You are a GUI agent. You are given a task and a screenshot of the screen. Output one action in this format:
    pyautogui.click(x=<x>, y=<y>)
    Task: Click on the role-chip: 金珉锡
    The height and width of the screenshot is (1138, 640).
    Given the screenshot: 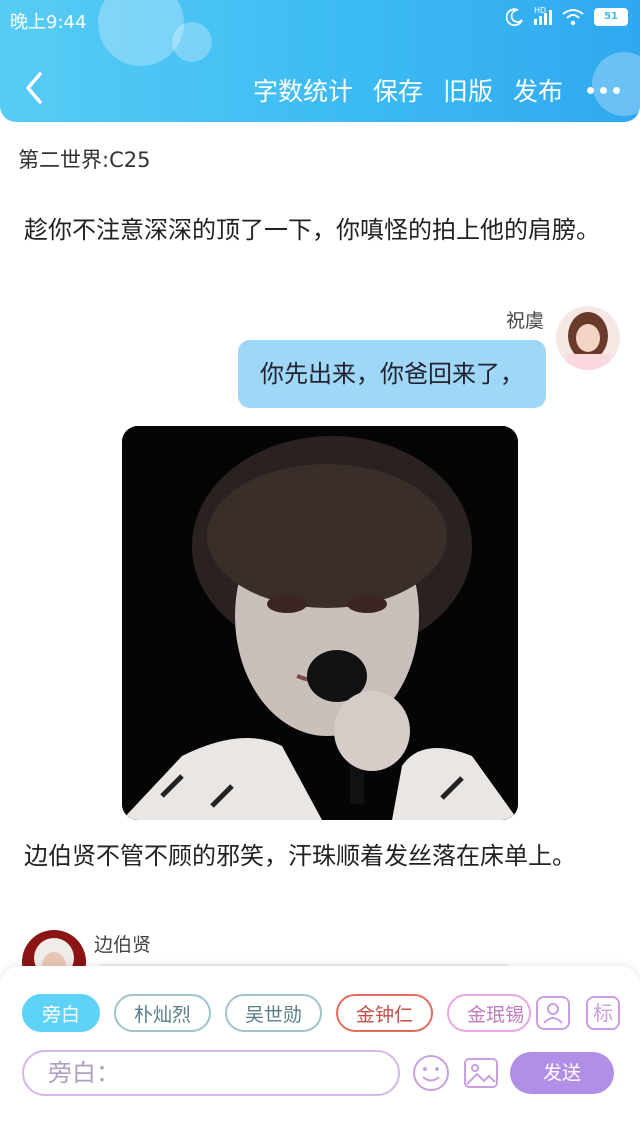 What is the action you would take?
    pyautogui.click(x=489, y=1013)
    